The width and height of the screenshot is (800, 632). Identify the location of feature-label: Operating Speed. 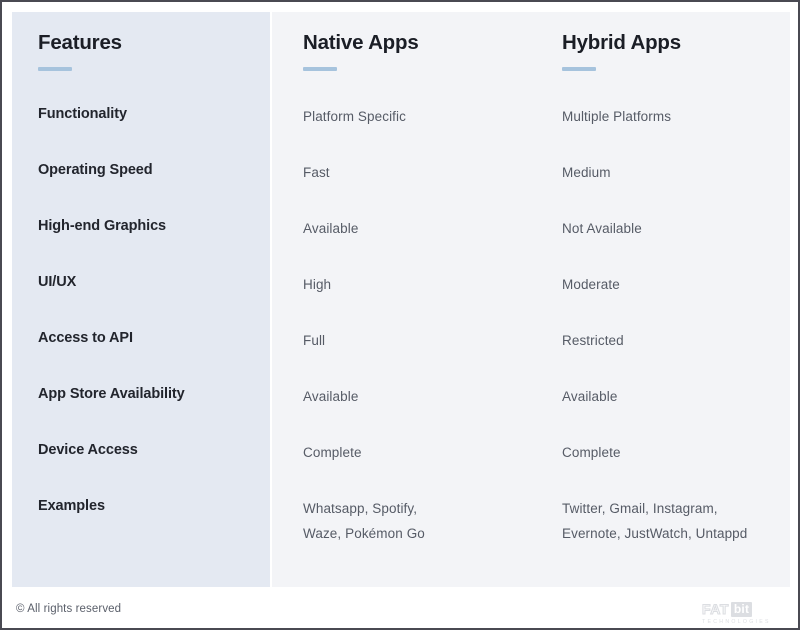
(95, 170).